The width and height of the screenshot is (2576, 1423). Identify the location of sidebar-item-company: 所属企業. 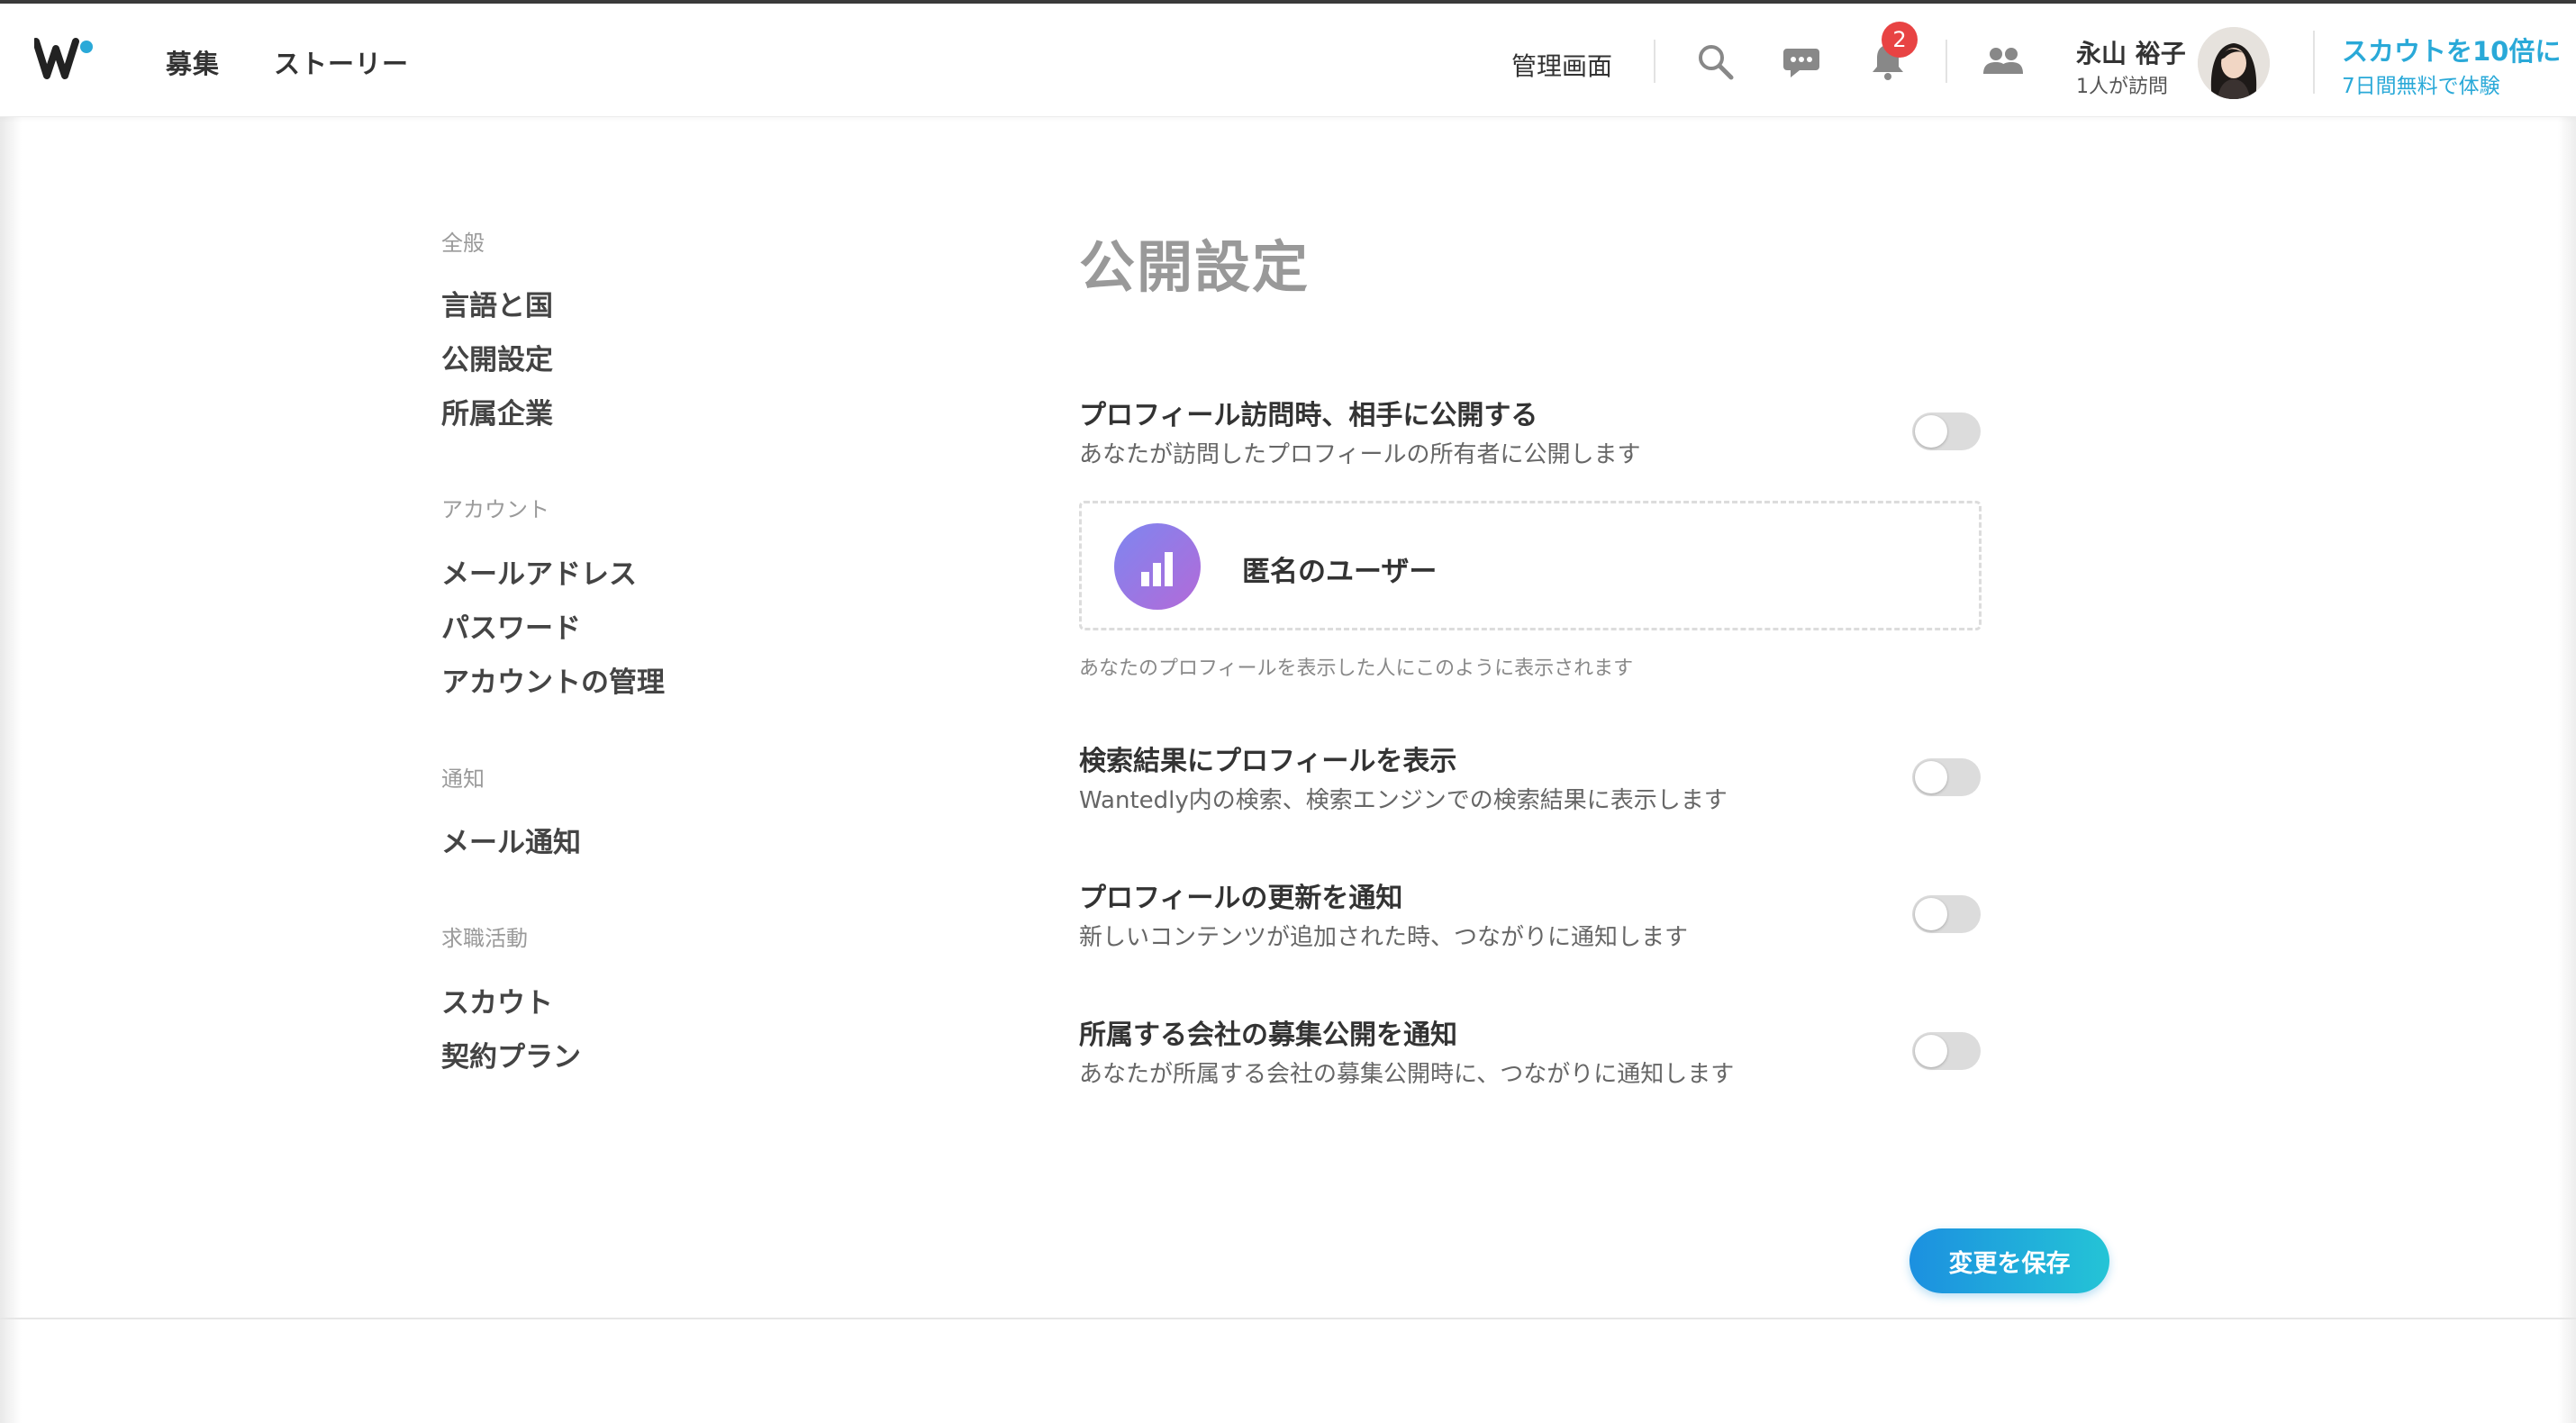
(497, 411).